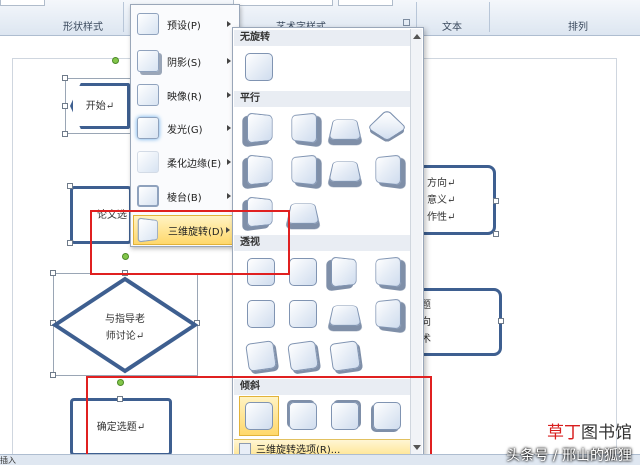  I want to click on group-label-text: 文本, so click(452, 27).